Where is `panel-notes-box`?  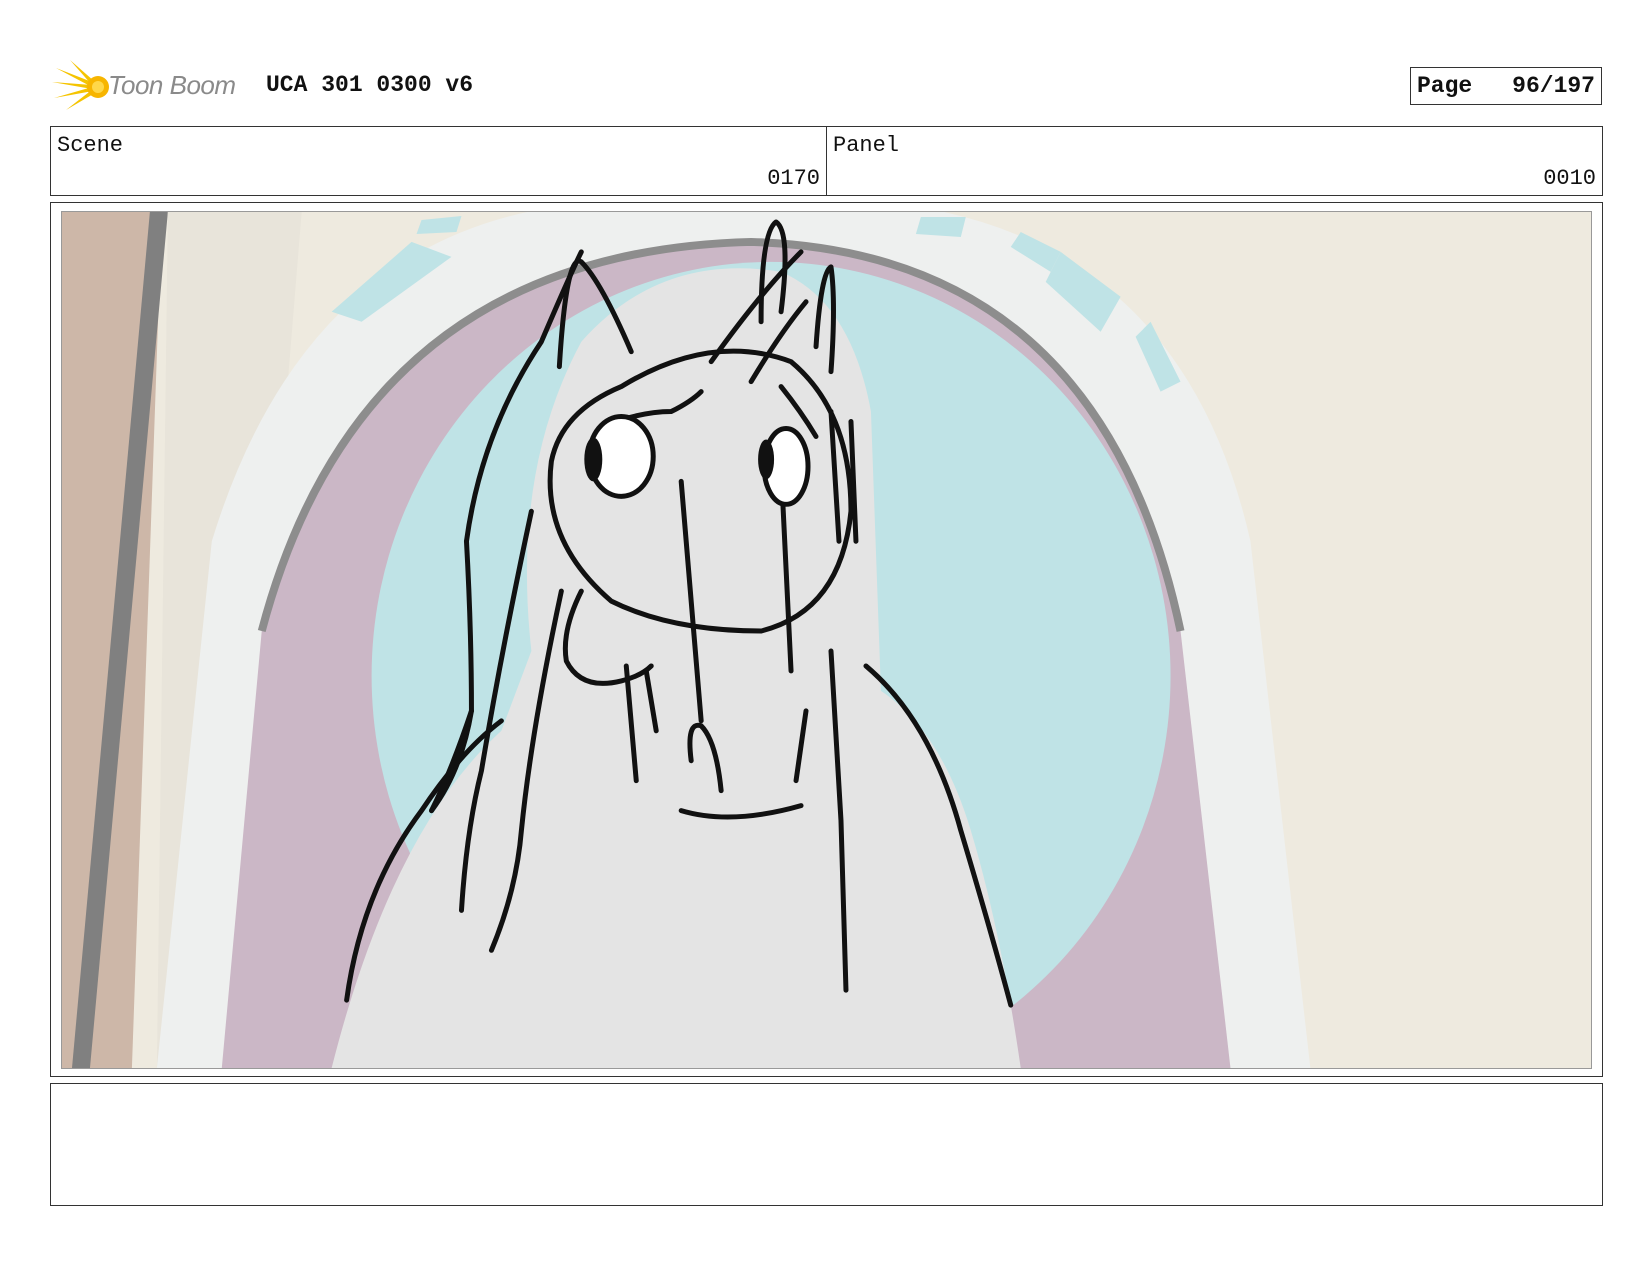
panel-notes-box is located at coordinates (826, 1144).